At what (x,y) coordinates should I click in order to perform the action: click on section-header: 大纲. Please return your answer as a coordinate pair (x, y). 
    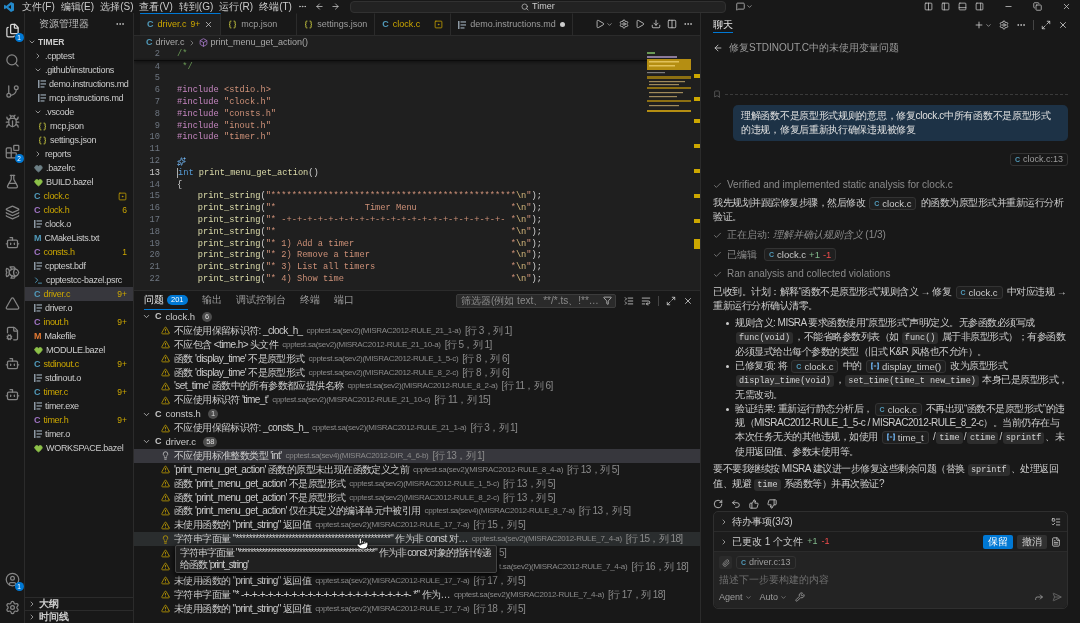
    Looking at the image, I should click on (79, 603).